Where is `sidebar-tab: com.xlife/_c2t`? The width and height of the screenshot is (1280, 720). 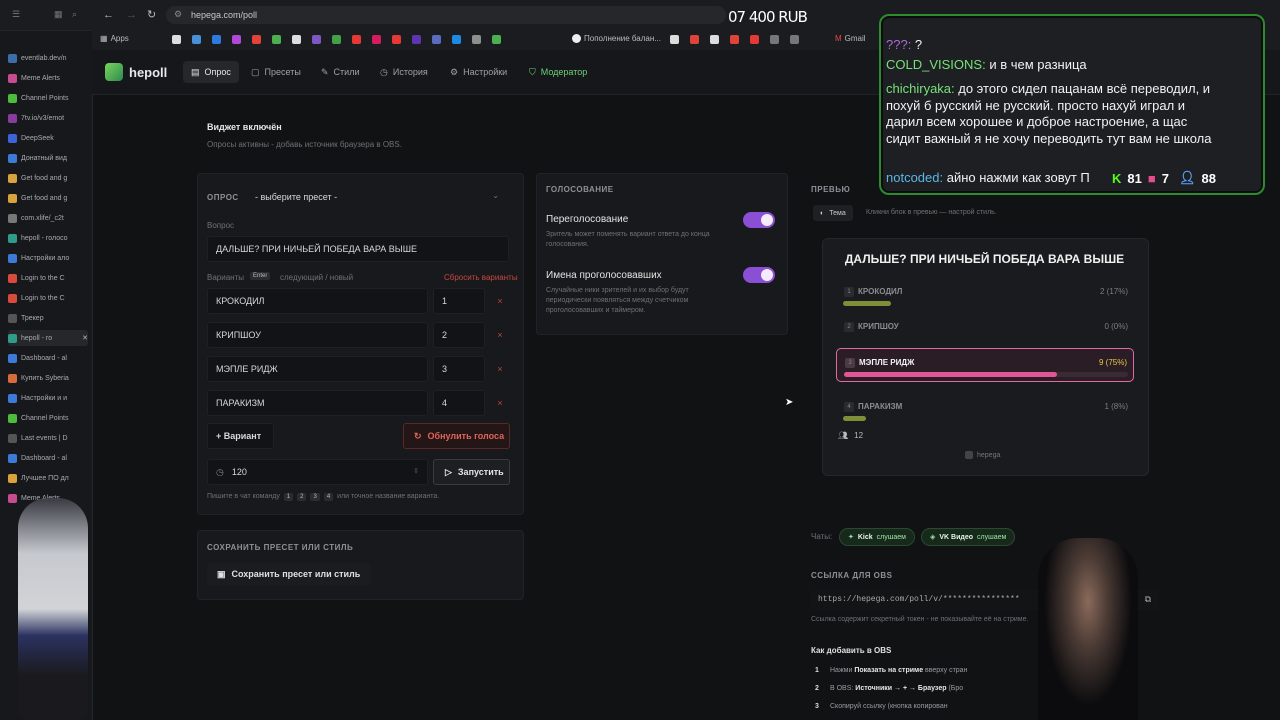 sidebar-tab: com.xlife/_c2t is located at coordinates (48, 218).